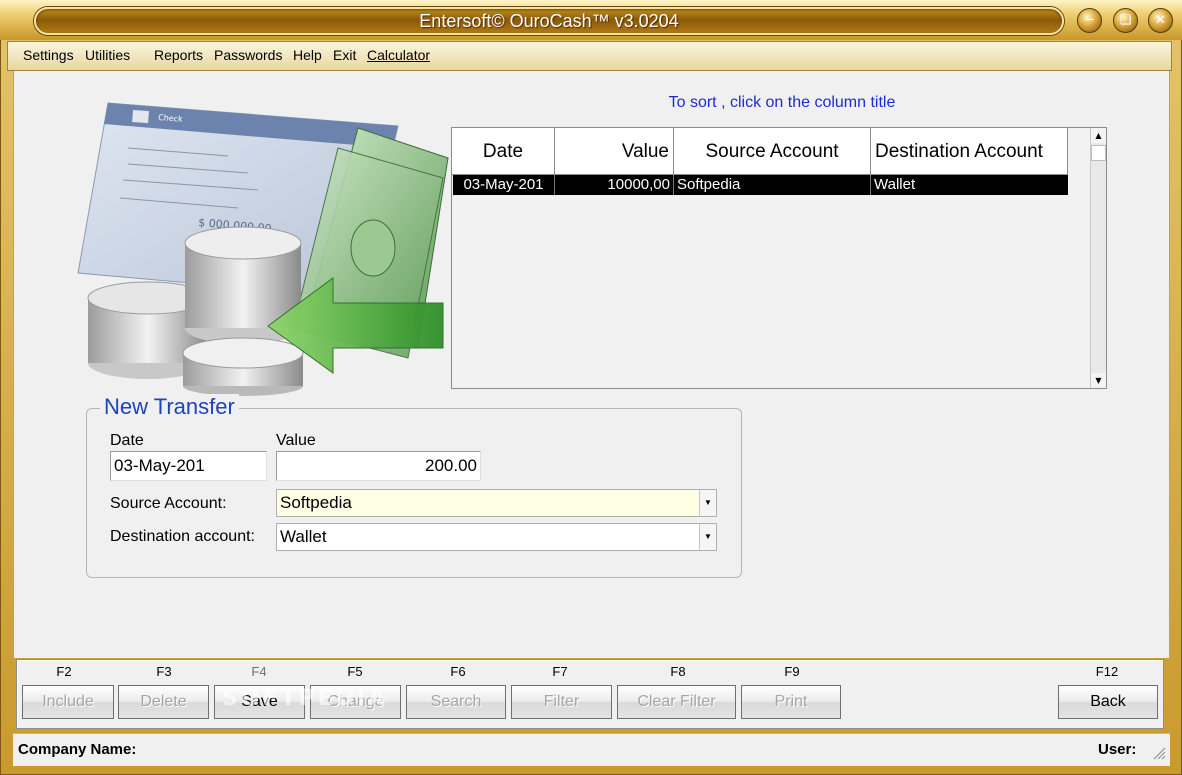  What do you see at coordinates (378, 466) in the screenshot?
I see `value-field: 200.00` at bounding box center [378, 466].